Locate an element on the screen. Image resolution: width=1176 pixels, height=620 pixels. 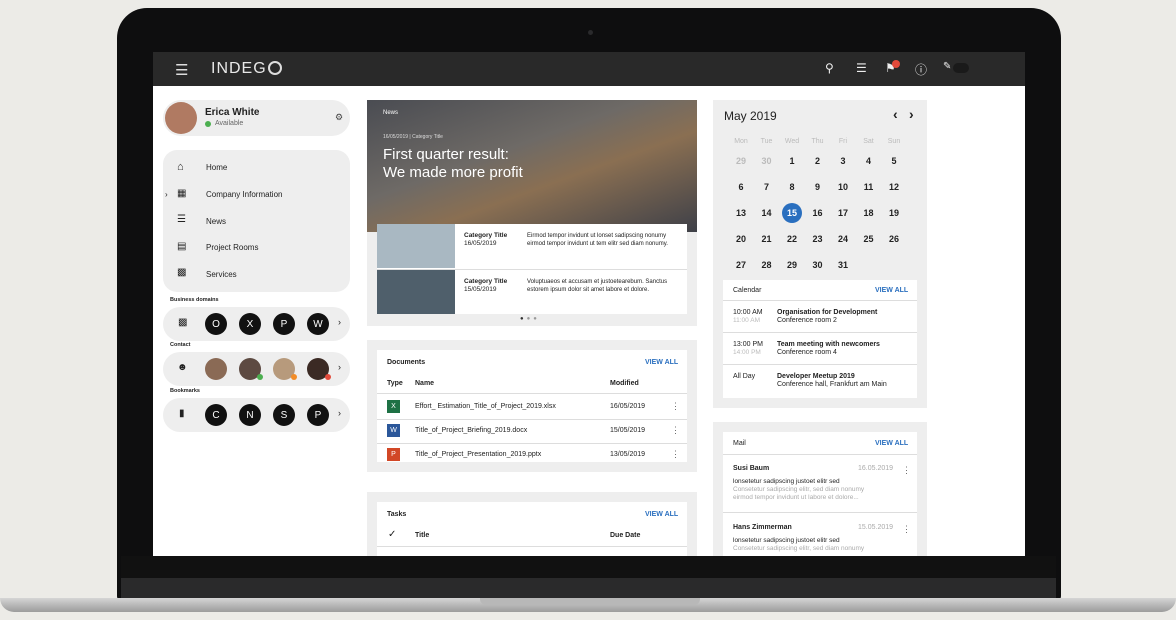
event-title: Organisation for Development is located at coordinates (827, 312).